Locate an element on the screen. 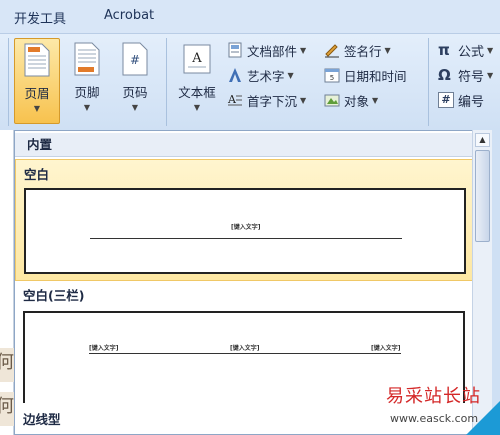 Image resolution: width=500 pixels, height=435 pixels. svg-text: 5 is located at coordinates (332, 78).